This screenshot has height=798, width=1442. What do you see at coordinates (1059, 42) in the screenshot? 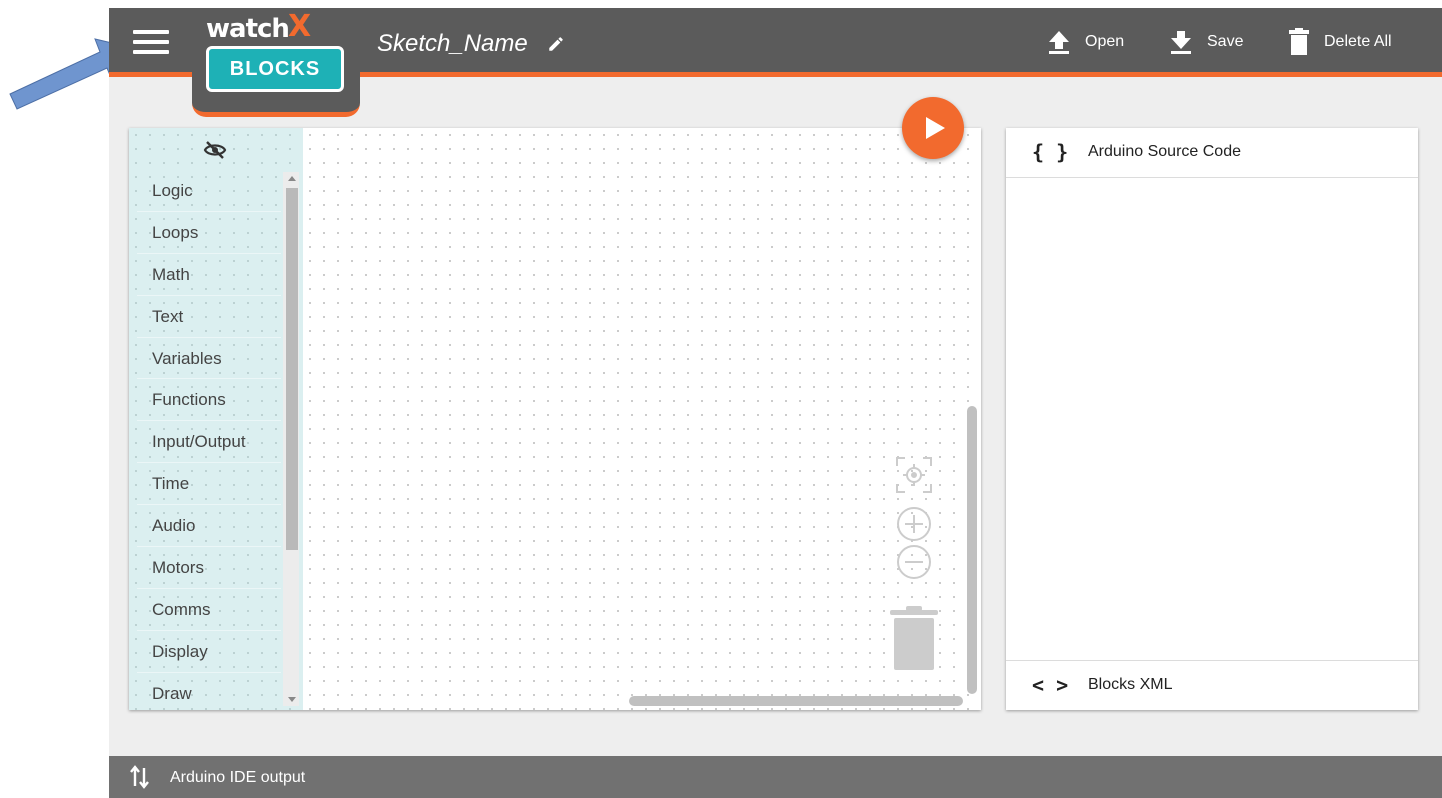
I see `upload-icon` at bounding box center [1059, 42].